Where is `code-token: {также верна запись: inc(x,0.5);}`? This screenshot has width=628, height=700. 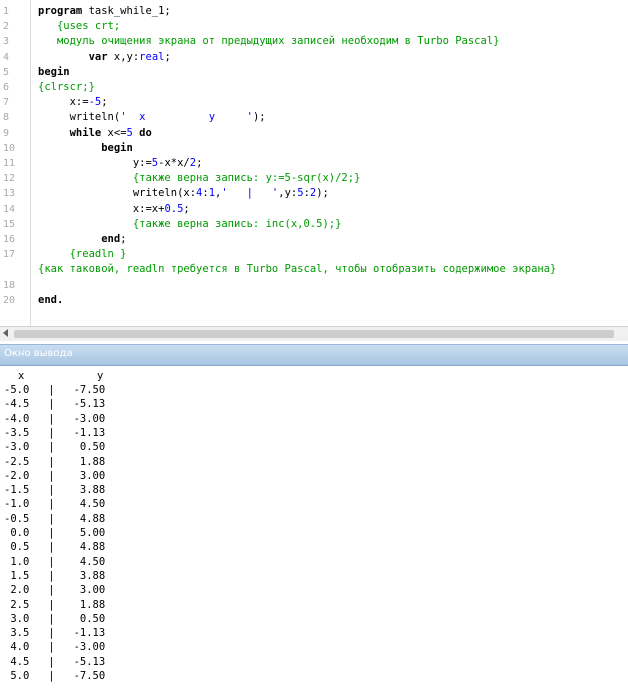 code-token: {также верна запись: inc(x,0.5);} is located at coordinates (190, 223).